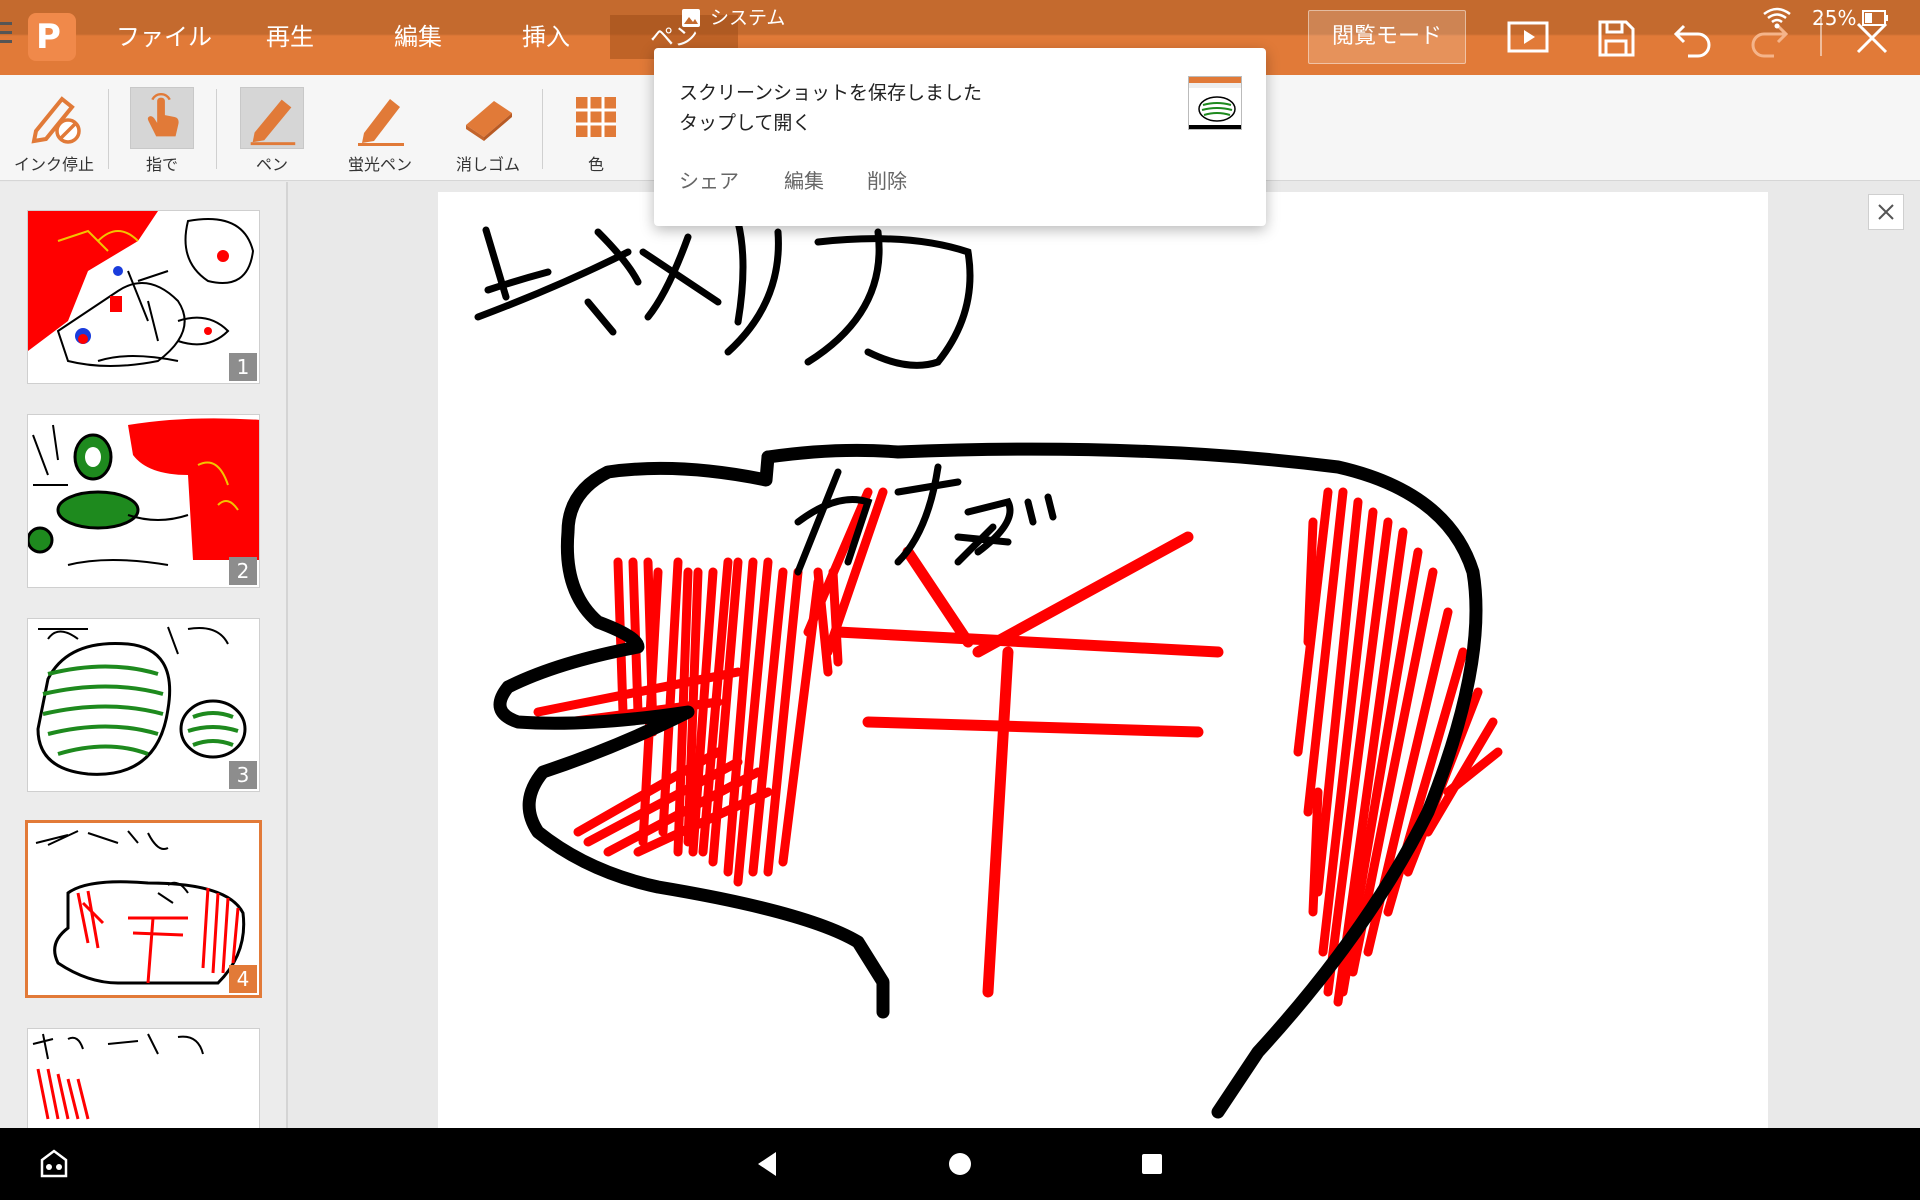 This screenshot has height=1200, width=1920. What do you see at coordinates (1694, 38) in the screenshot?
I see `undo-icon` at bounding box center [1694, 38].